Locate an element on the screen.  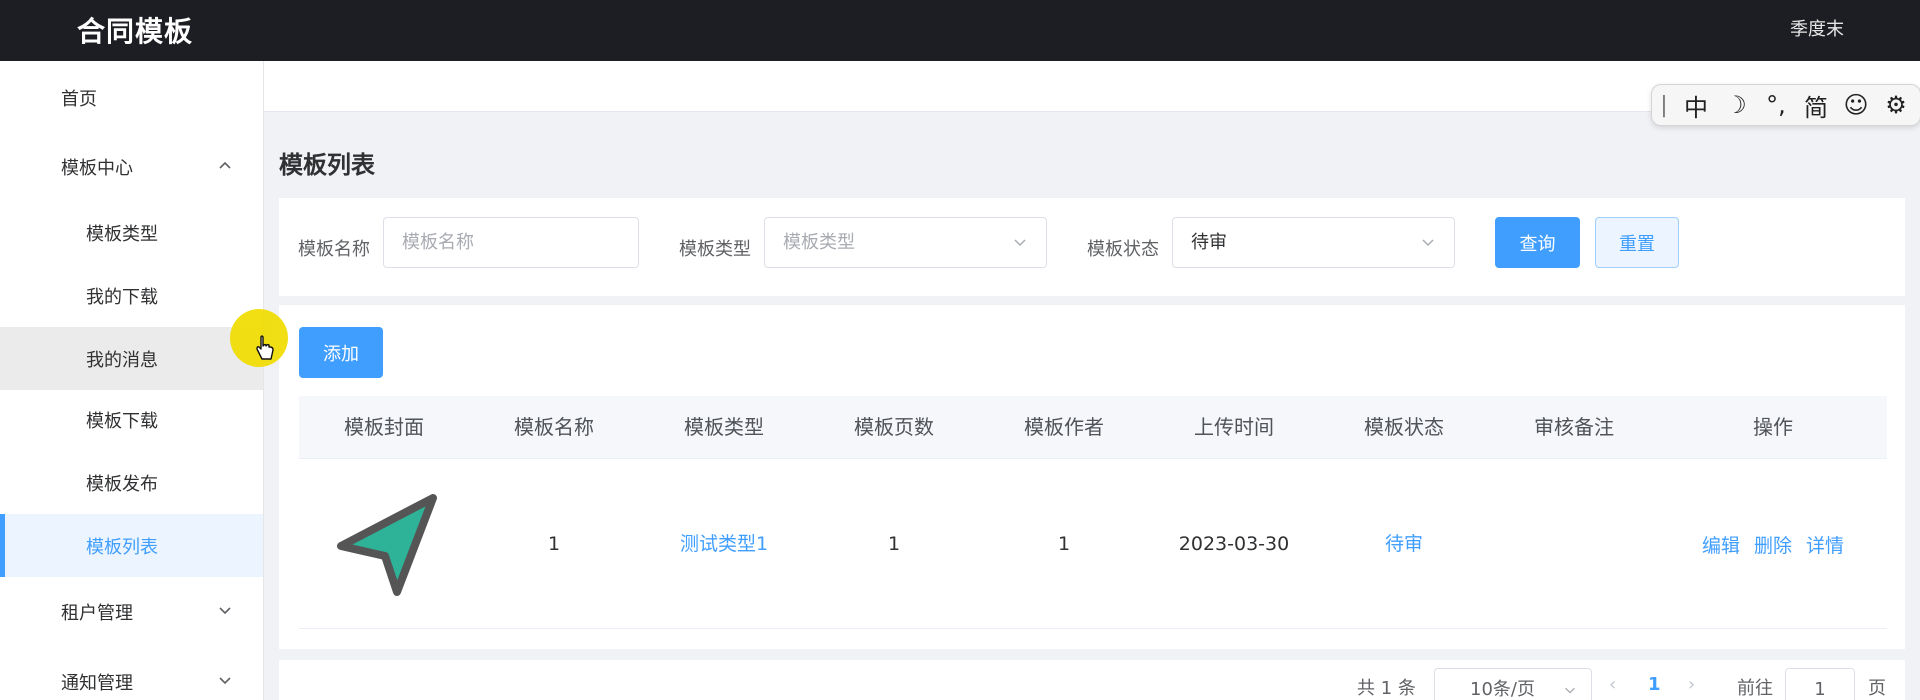
sidebar-item-tenant-management: 租户管理 is located at coordinates (131, 611).